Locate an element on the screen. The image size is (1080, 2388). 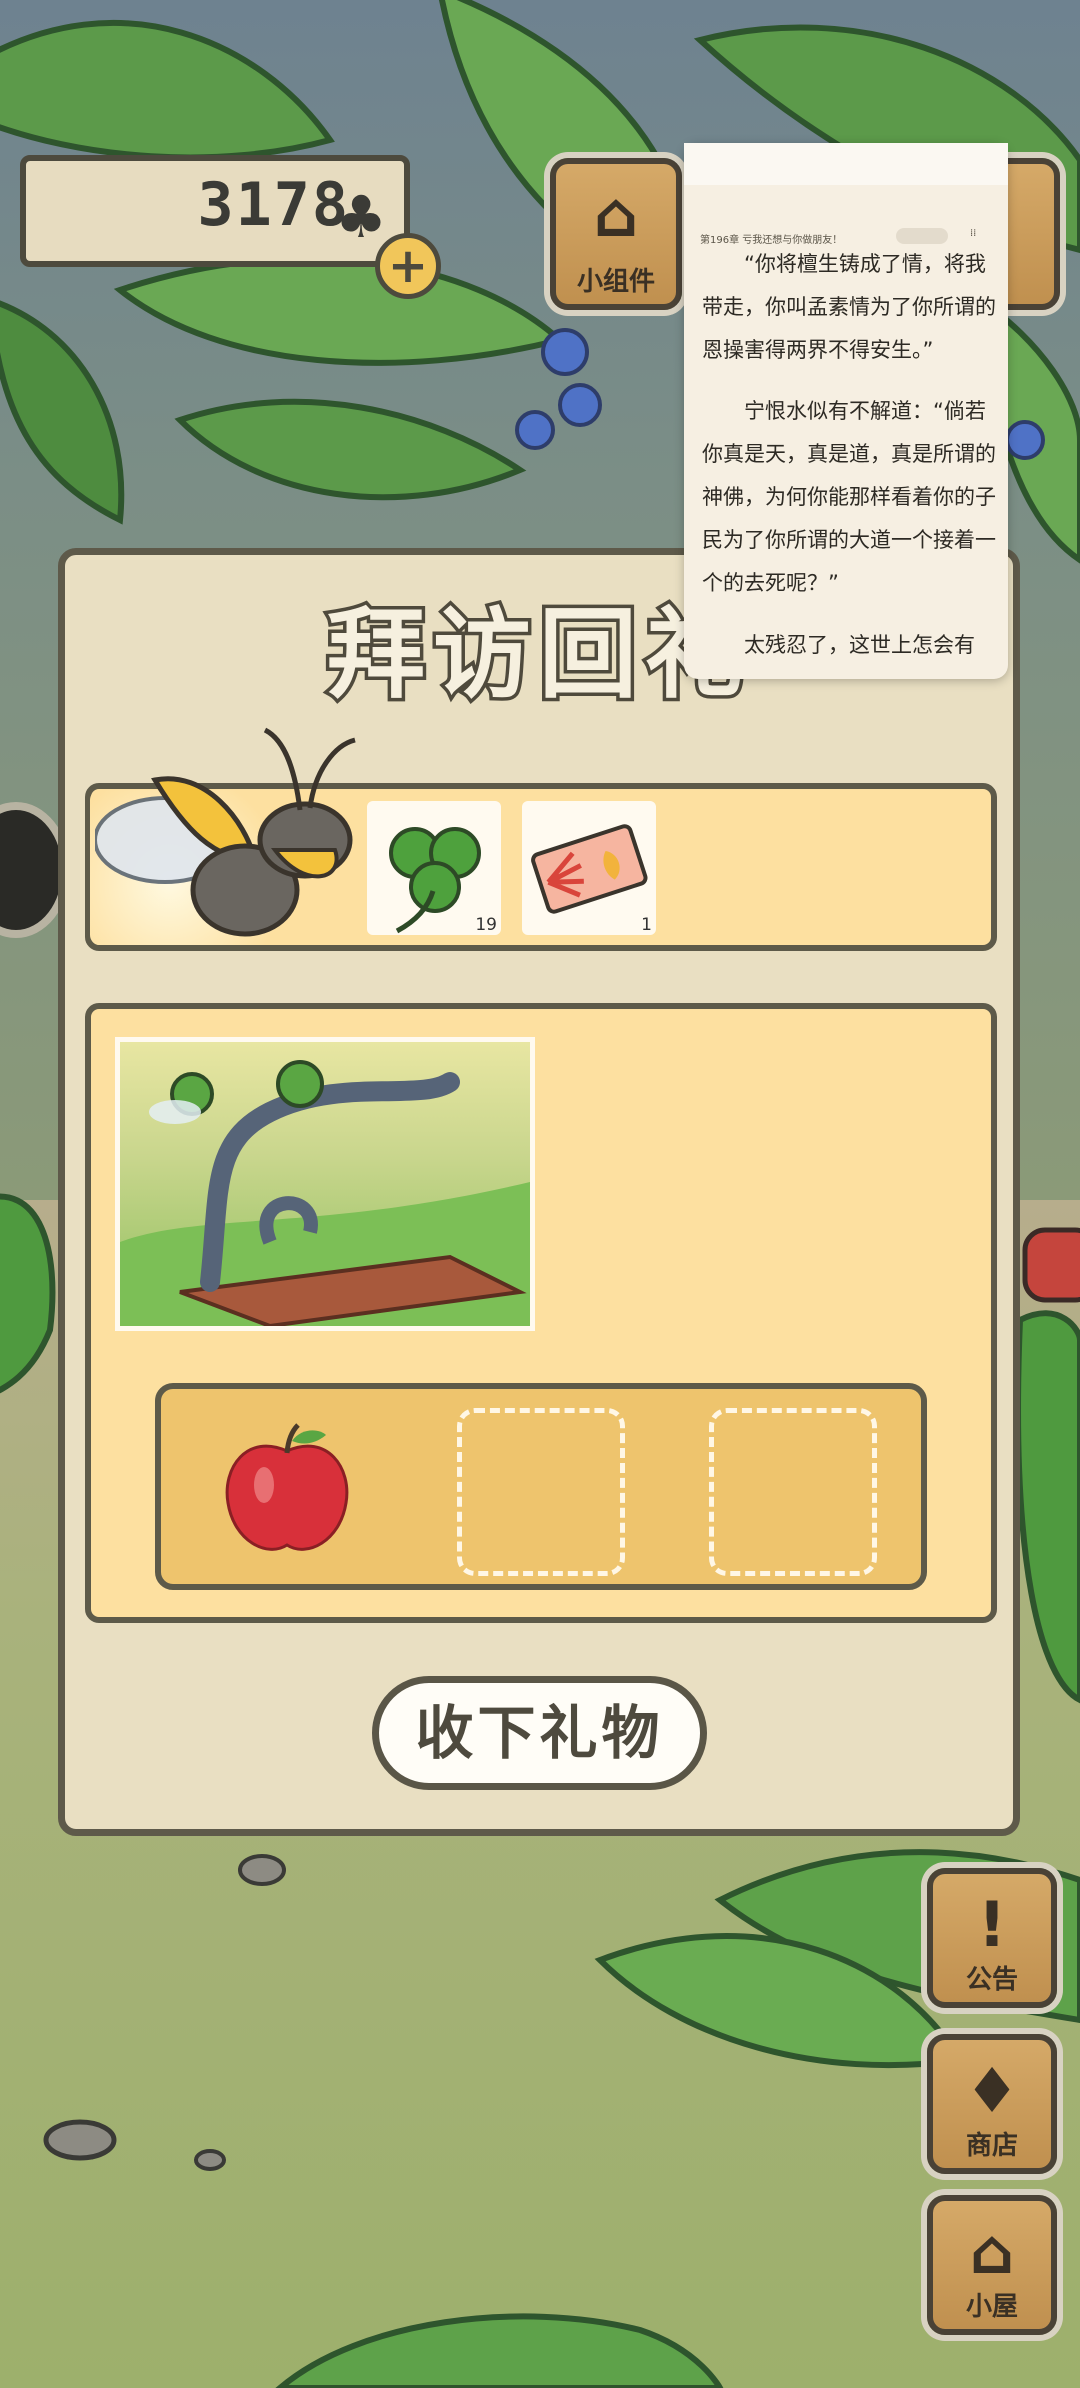
reader-paragraph-1: “你将檀生铸成了情，将我带走，你叫孟素情为了你所谓的恩操害得两界不得安生。” is located at coordinates (849, 307).